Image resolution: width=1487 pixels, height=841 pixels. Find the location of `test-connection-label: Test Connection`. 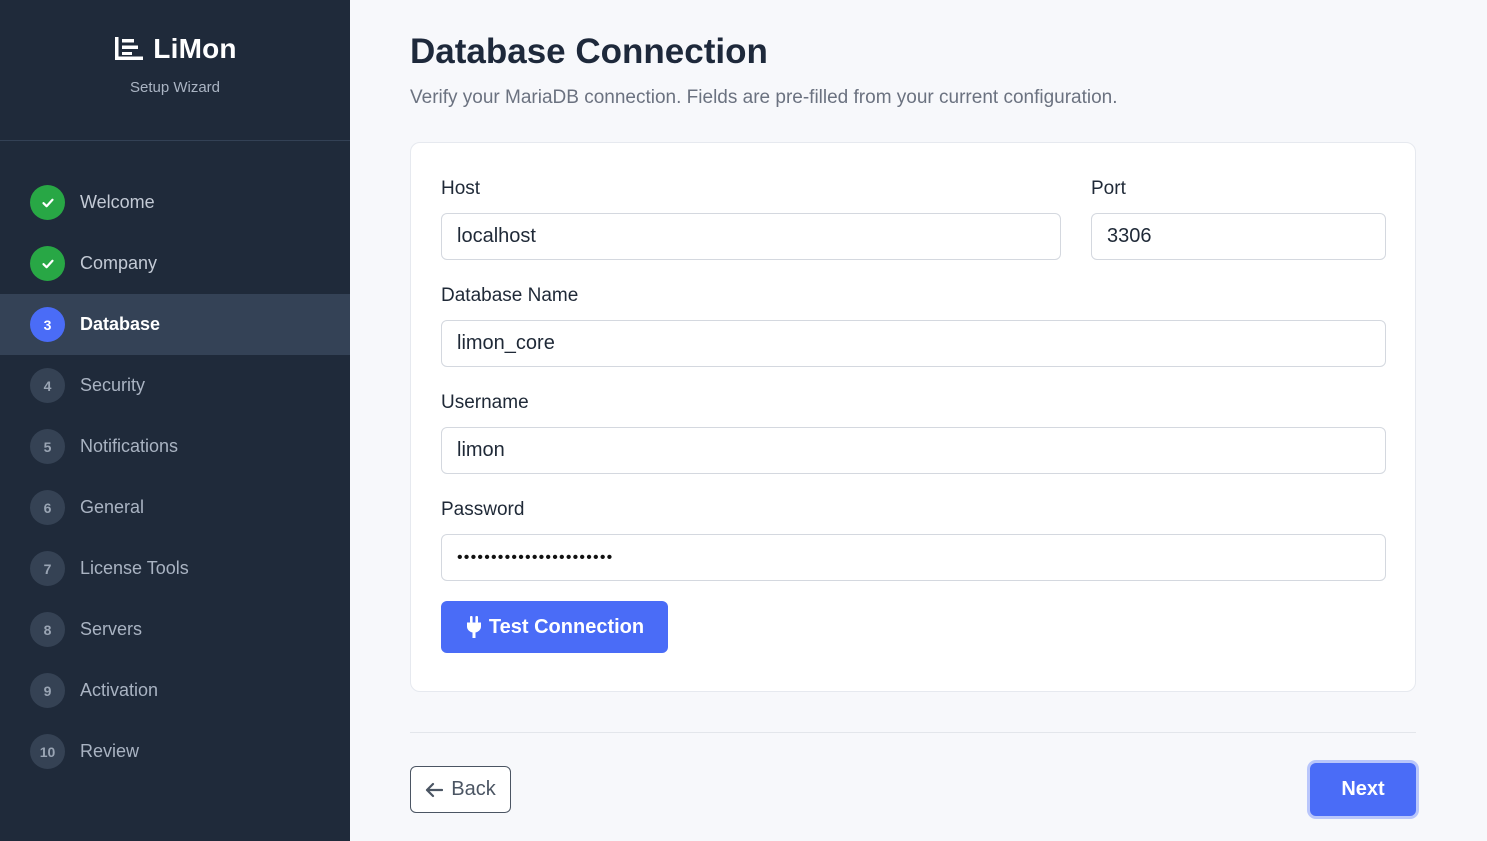

test-connection-label: Test Connection is located at coordinates (566, 626).